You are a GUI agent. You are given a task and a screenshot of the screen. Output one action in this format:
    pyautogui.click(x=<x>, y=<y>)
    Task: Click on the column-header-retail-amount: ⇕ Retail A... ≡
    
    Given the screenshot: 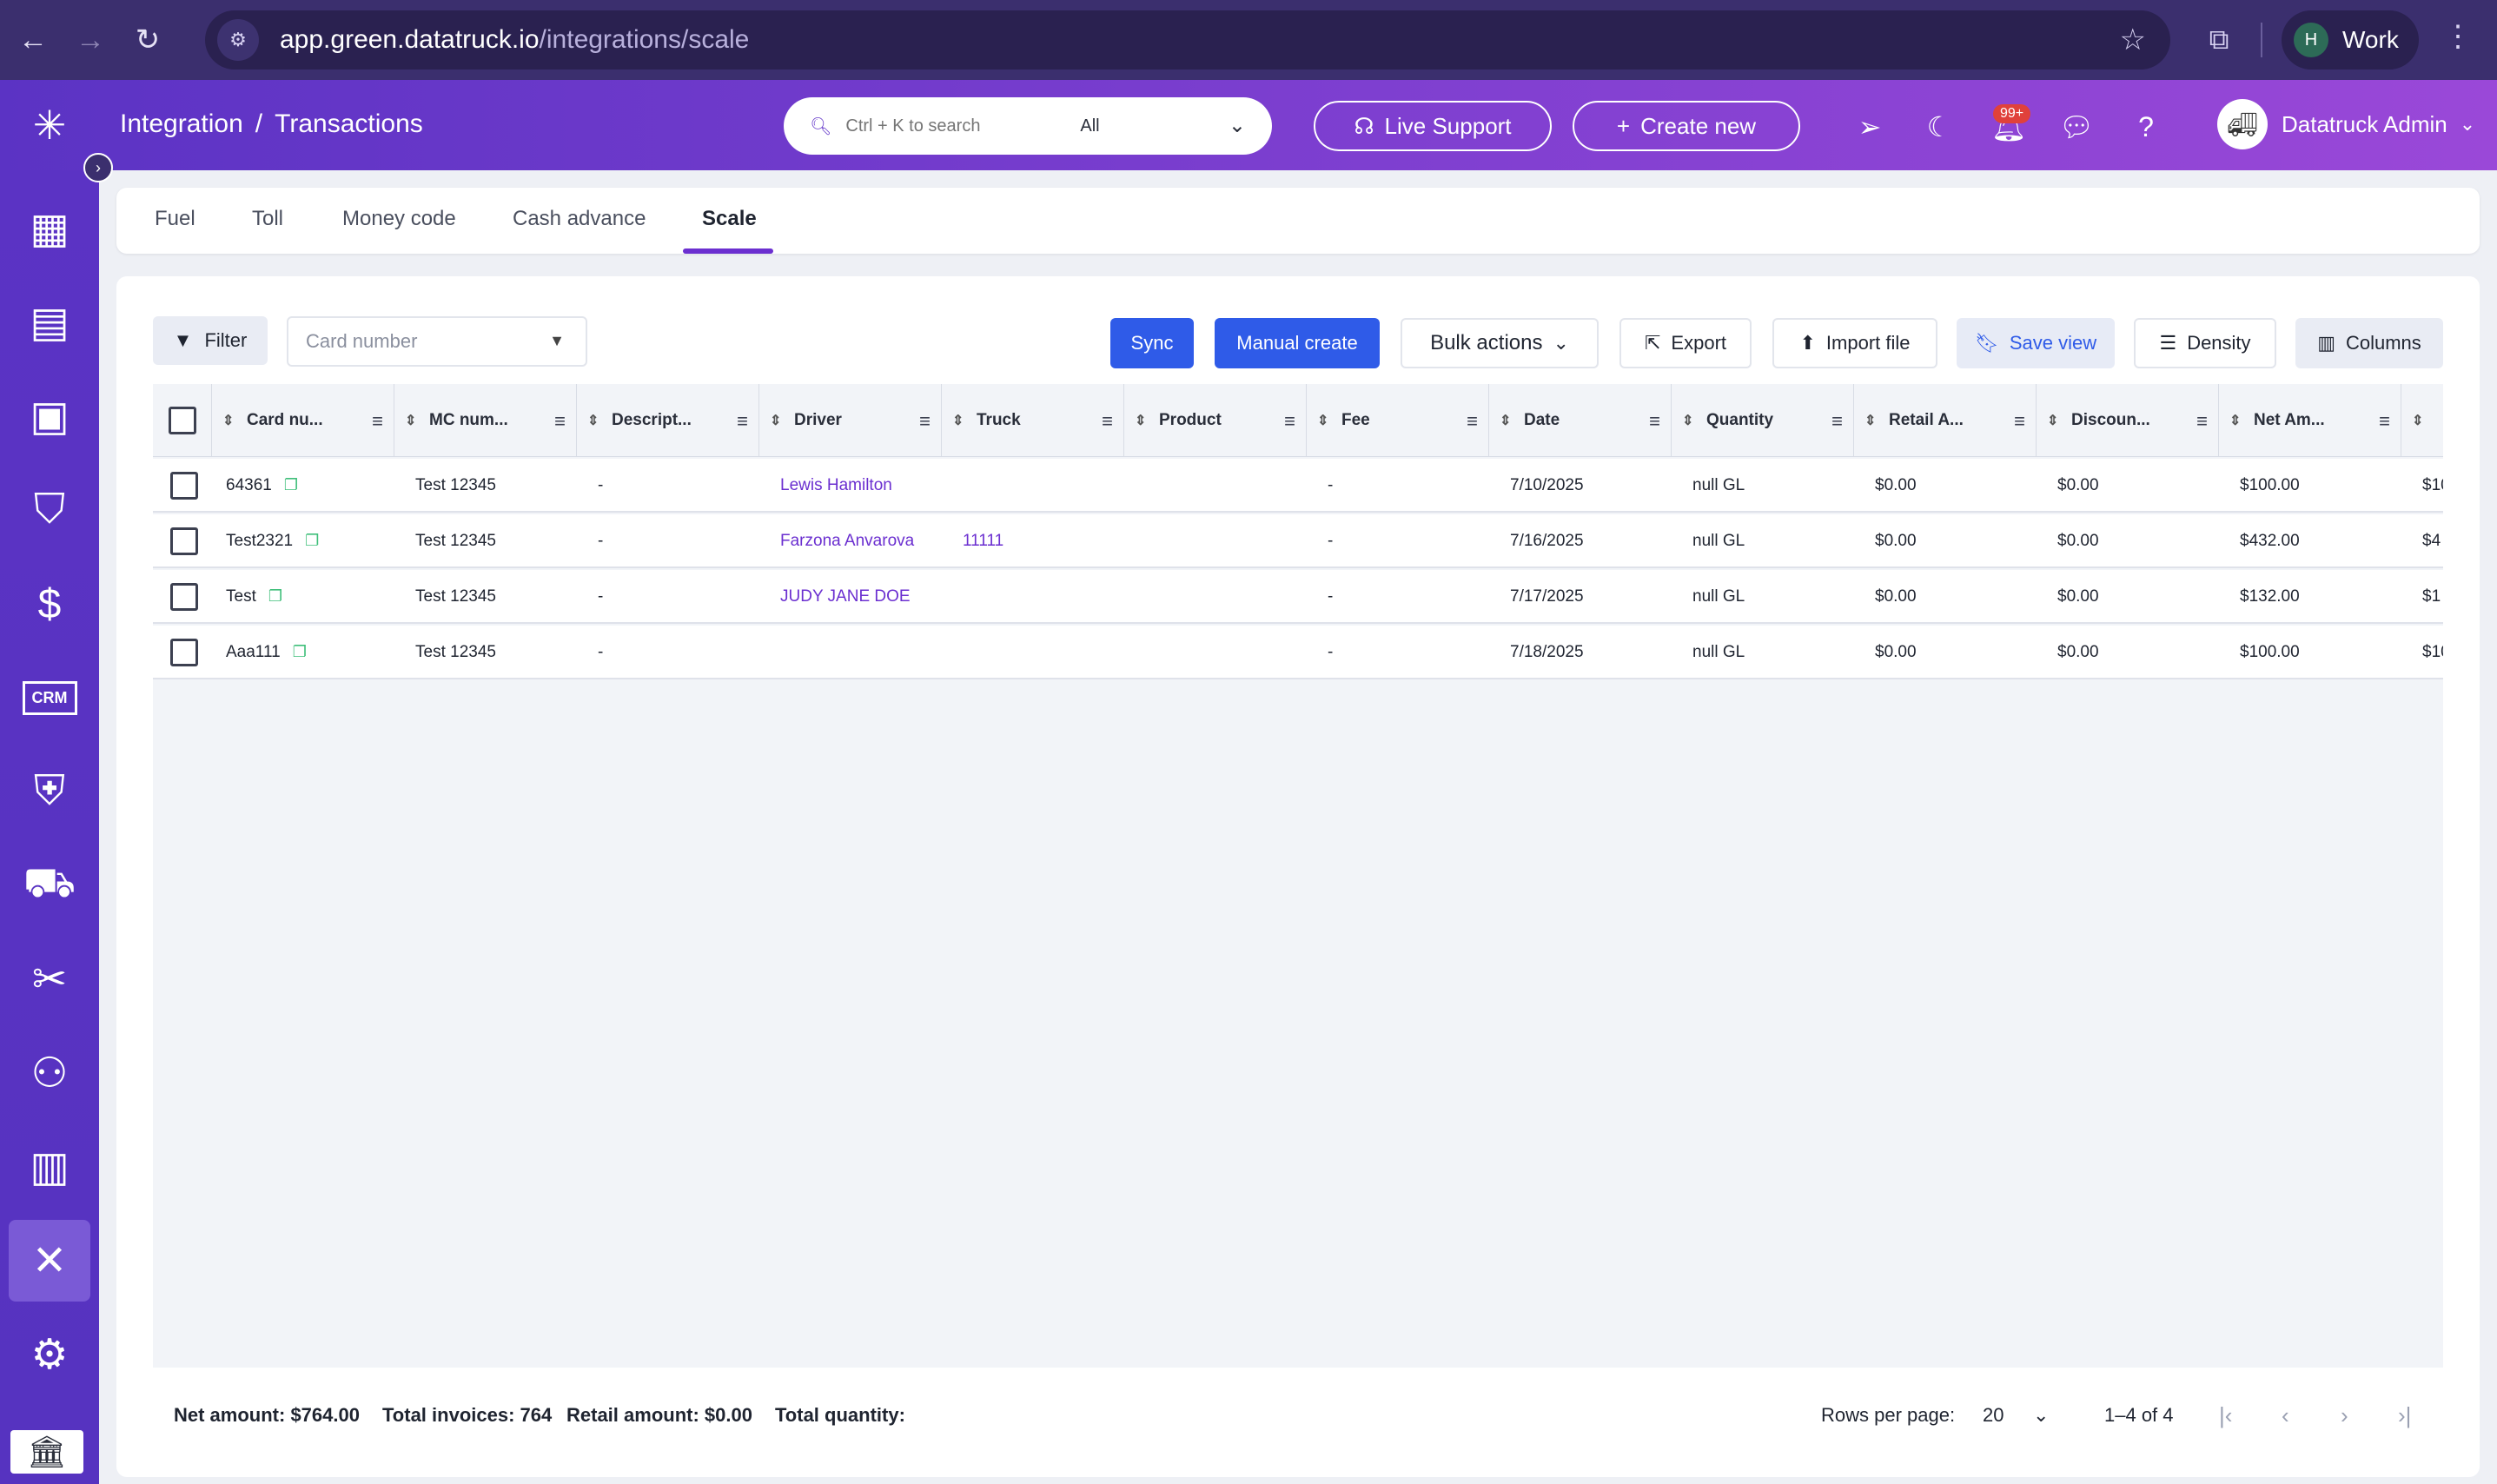 What is the action you would take?
    pyautogui.click(x=1945, y=420)
    